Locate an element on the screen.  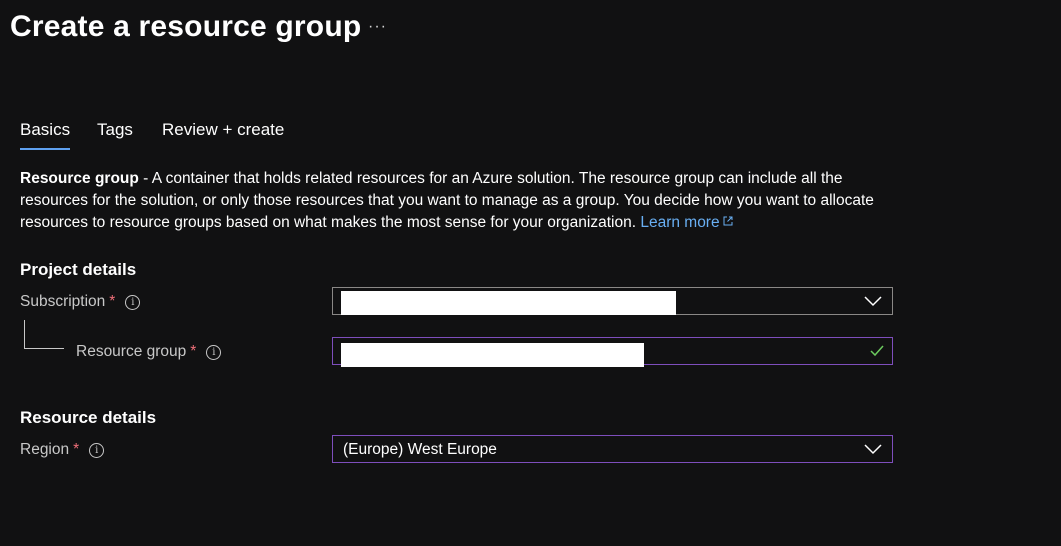
description-term: Resource group is located at coordinates (79, 178).